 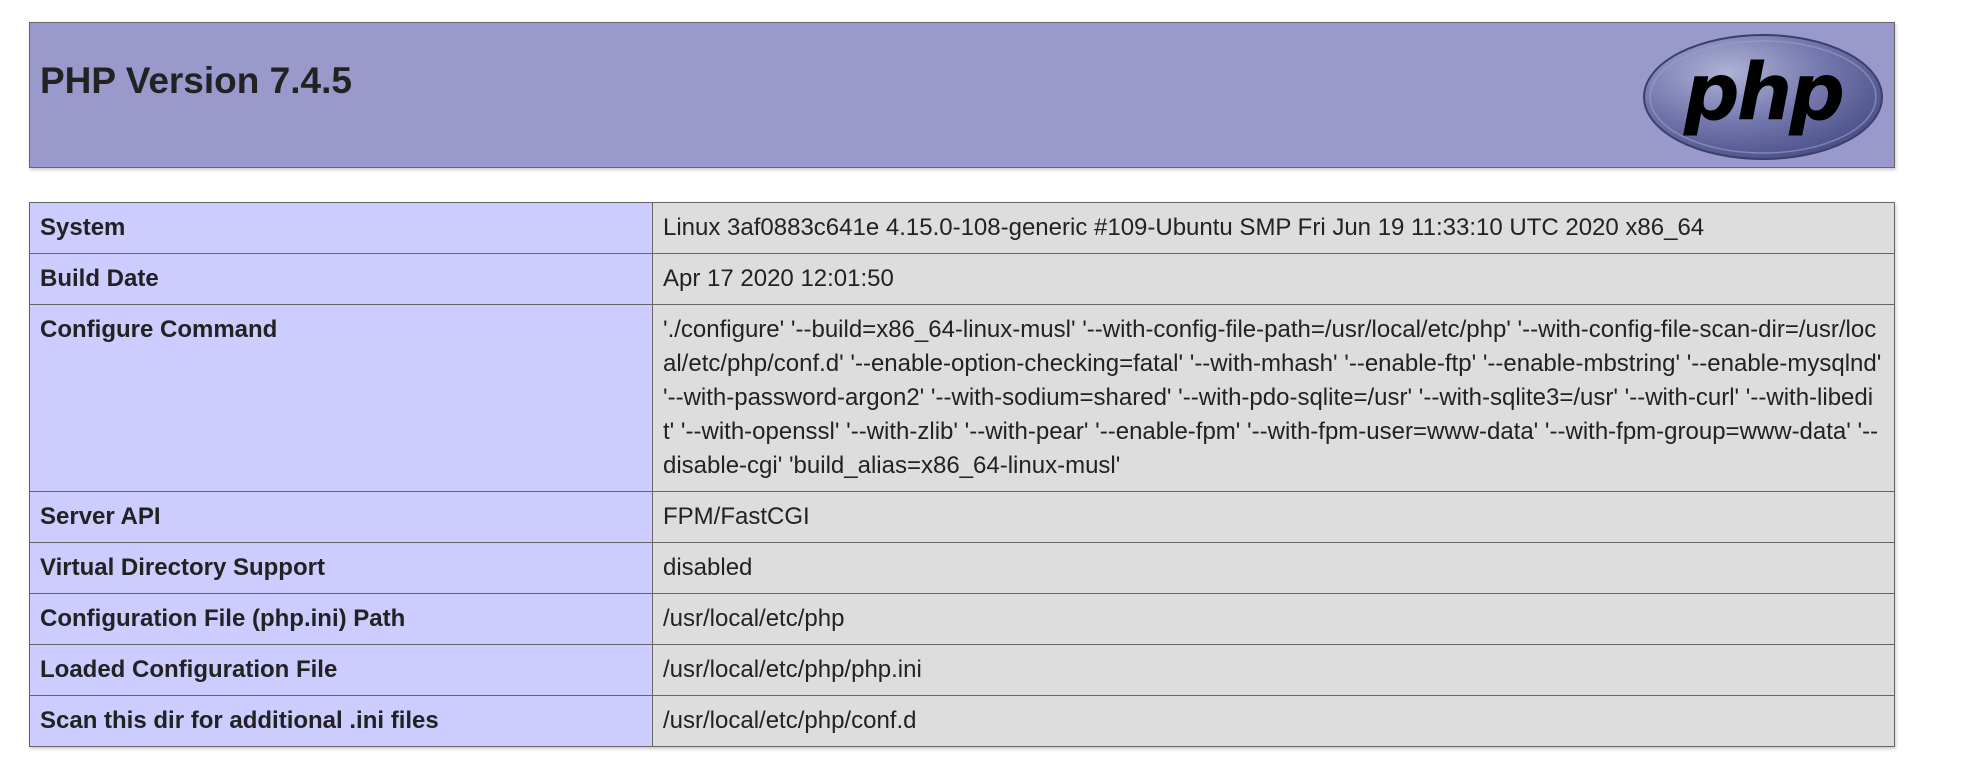 I want to click on row-label: Build Date, so click(x=341, y=279).